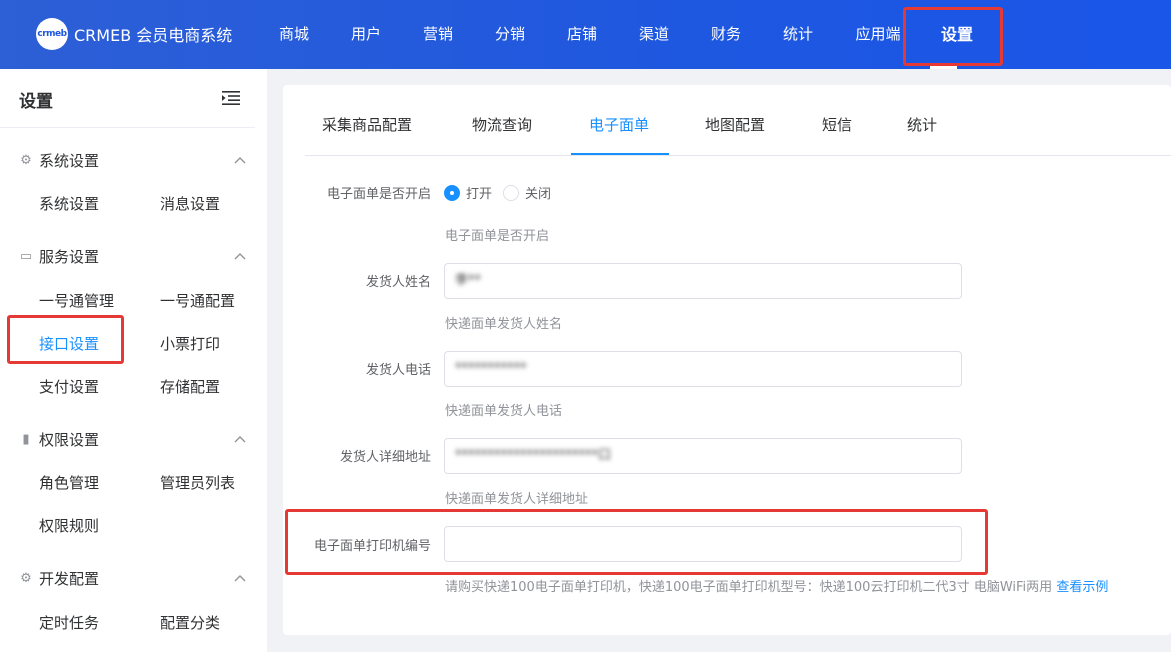  I want to click on radio-close: 关闭, so click(527, 192).